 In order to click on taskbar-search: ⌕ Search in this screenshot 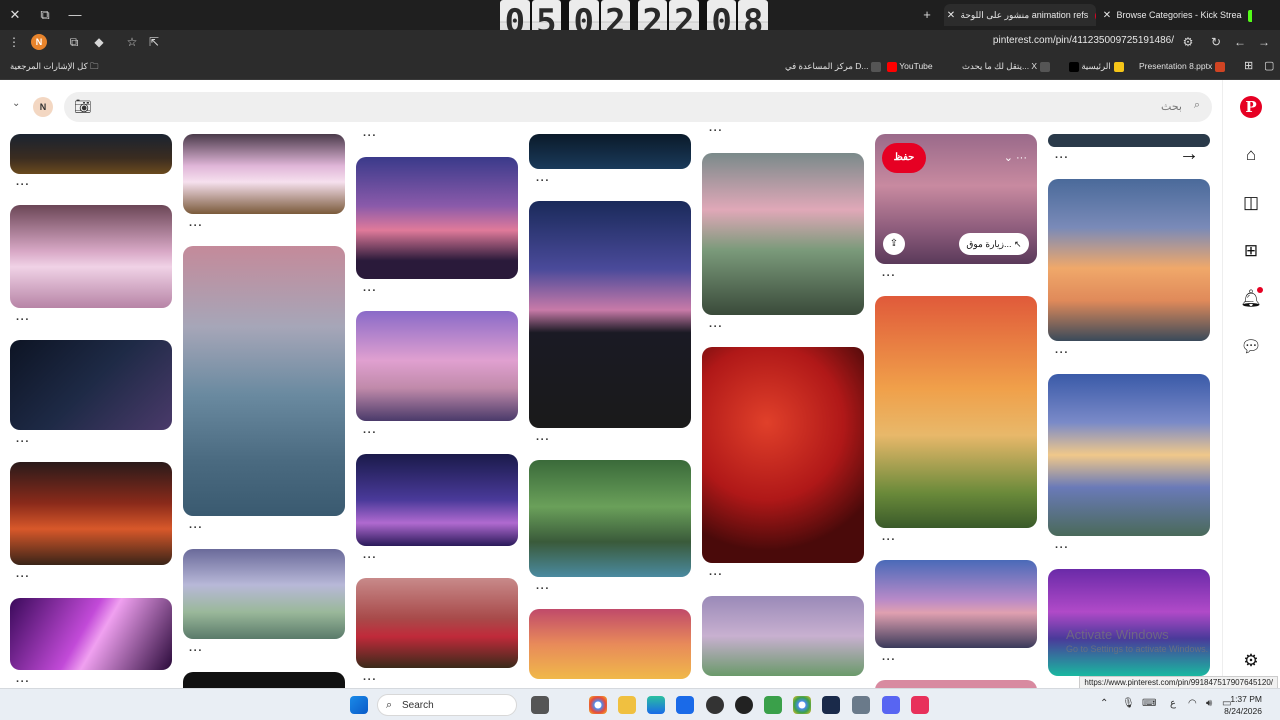, I will do `click(447, 705)`.